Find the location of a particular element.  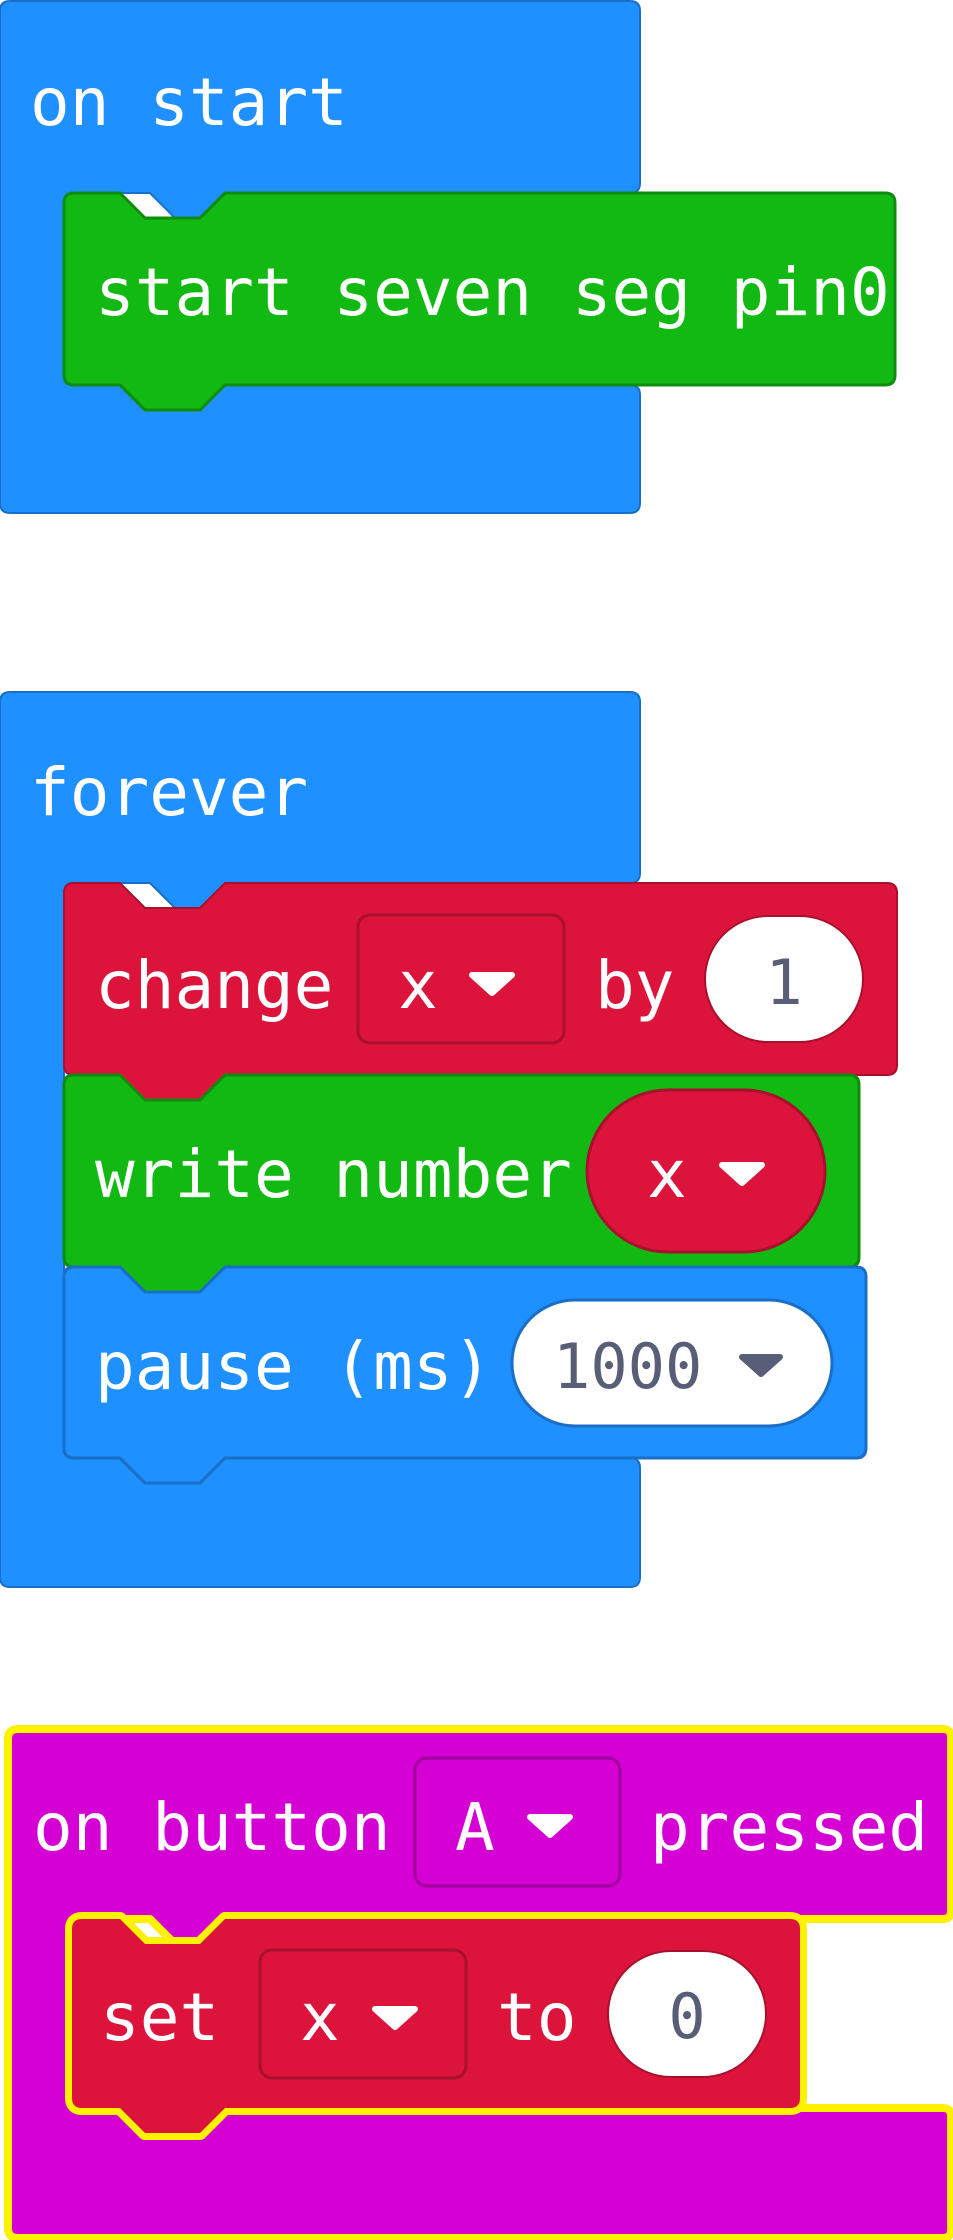

button-selector-dropdown-frame is located at coordinates (517, 1822).